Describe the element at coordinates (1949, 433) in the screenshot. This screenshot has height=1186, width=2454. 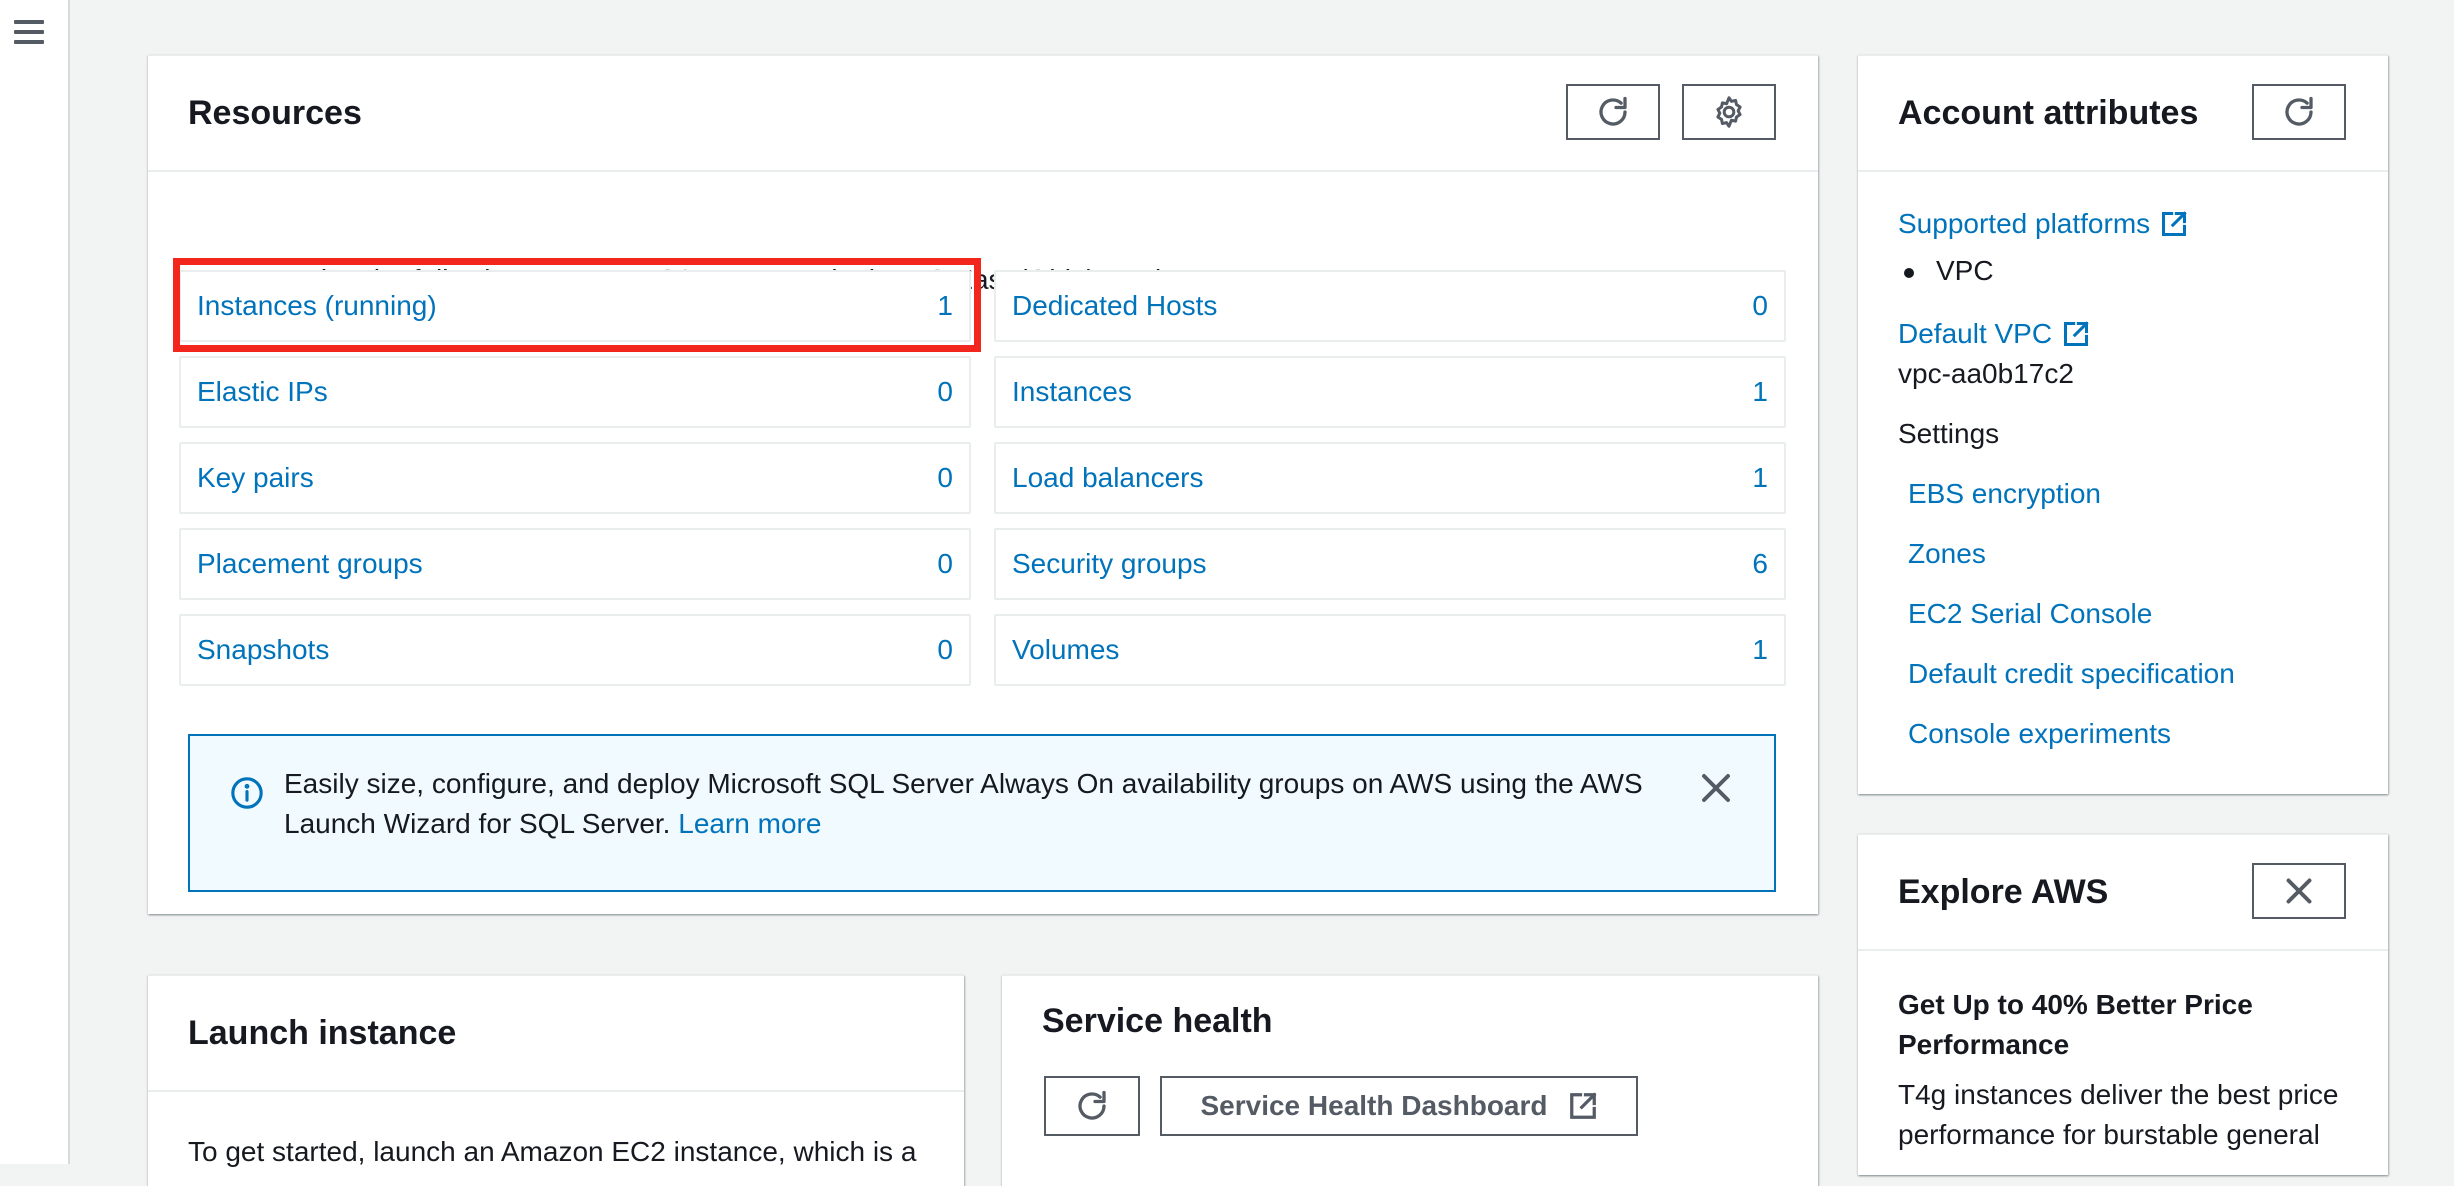
I see `settings-label: Settings` at that location.